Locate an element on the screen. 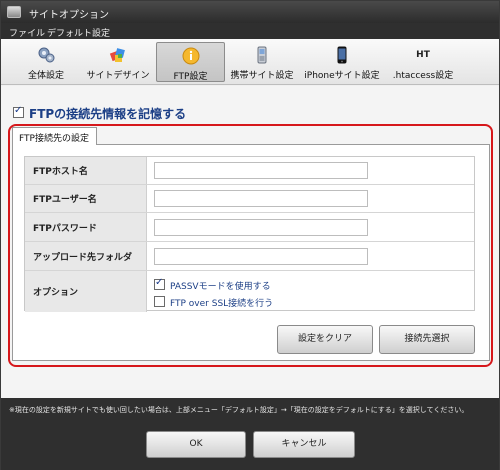 The image size is (500, 470). palette-icon is located at coordinates (117, 55).